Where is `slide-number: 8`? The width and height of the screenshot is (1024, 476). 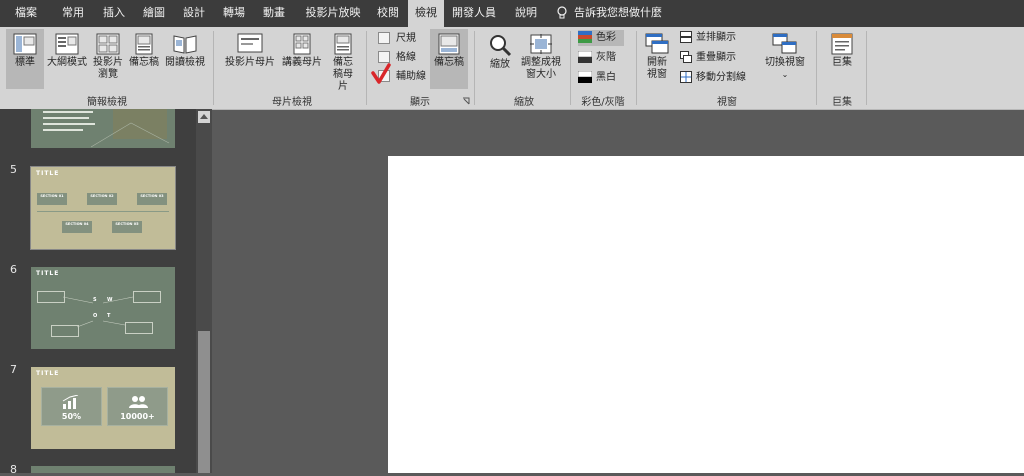 slide-number: 8 is located at coordinates (13, 469).